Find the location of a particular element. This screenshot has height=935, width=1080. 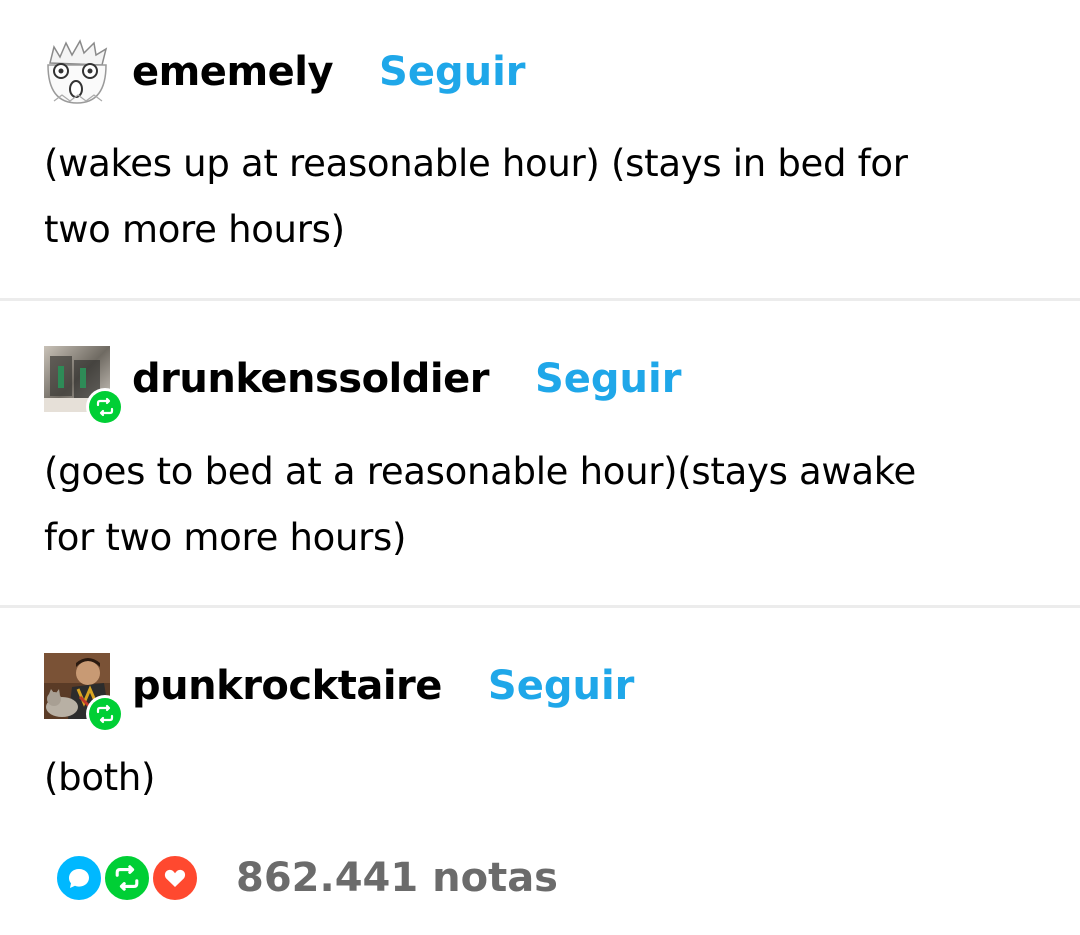

notes-summary: 862.441 notas is located at coordinates (306, 878).